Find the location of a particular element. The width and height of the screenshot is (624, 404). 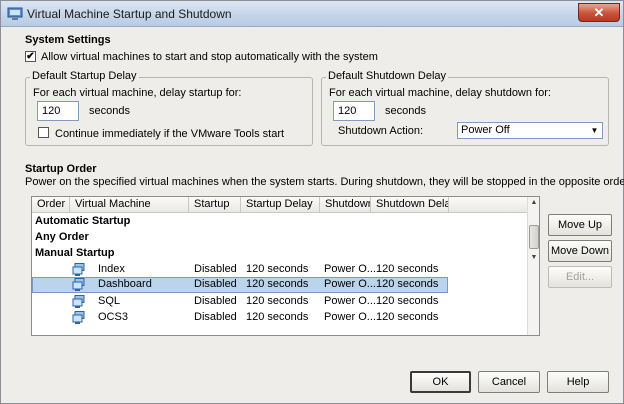

column-header-startup: Startup is located at coordinates (215, 205).